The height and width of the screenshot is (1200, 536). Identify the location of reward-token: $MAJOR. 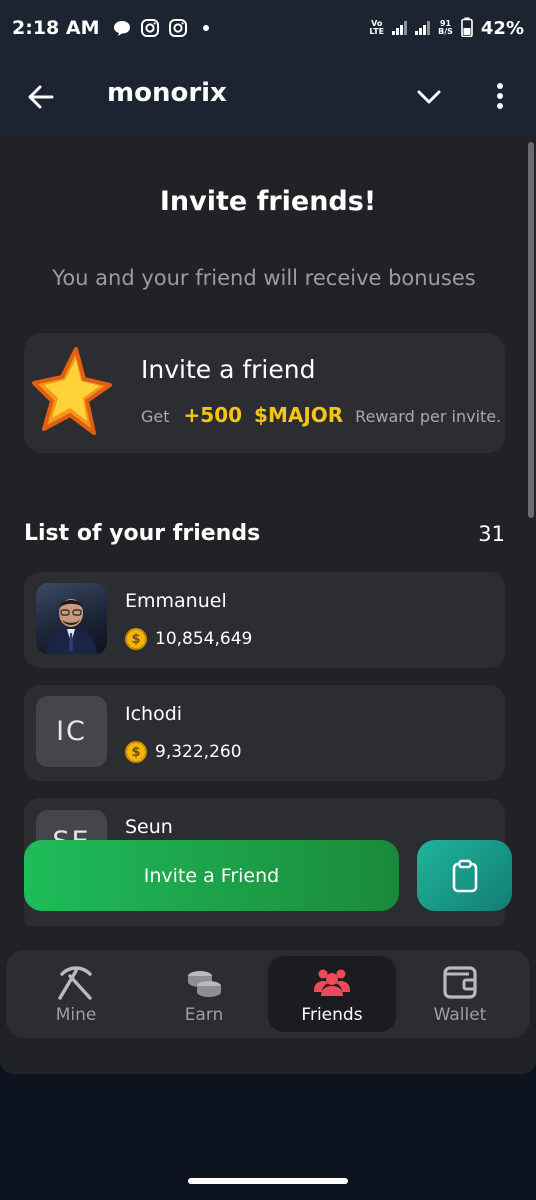
(299, 415).